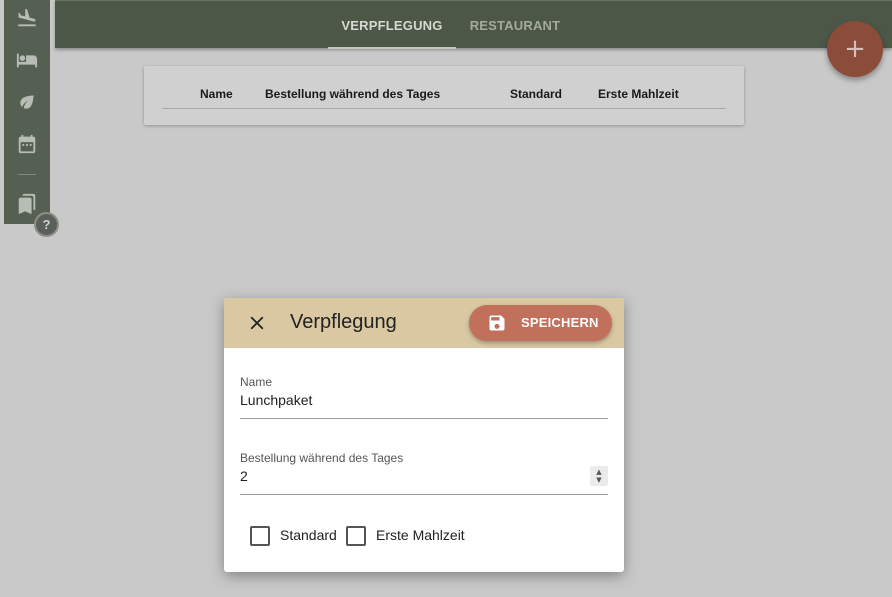 This screenshot has height=597, width=892. Describe the element at coordinates (392, 48) in the screenshot. I see `active-tab-indicator` at that location.